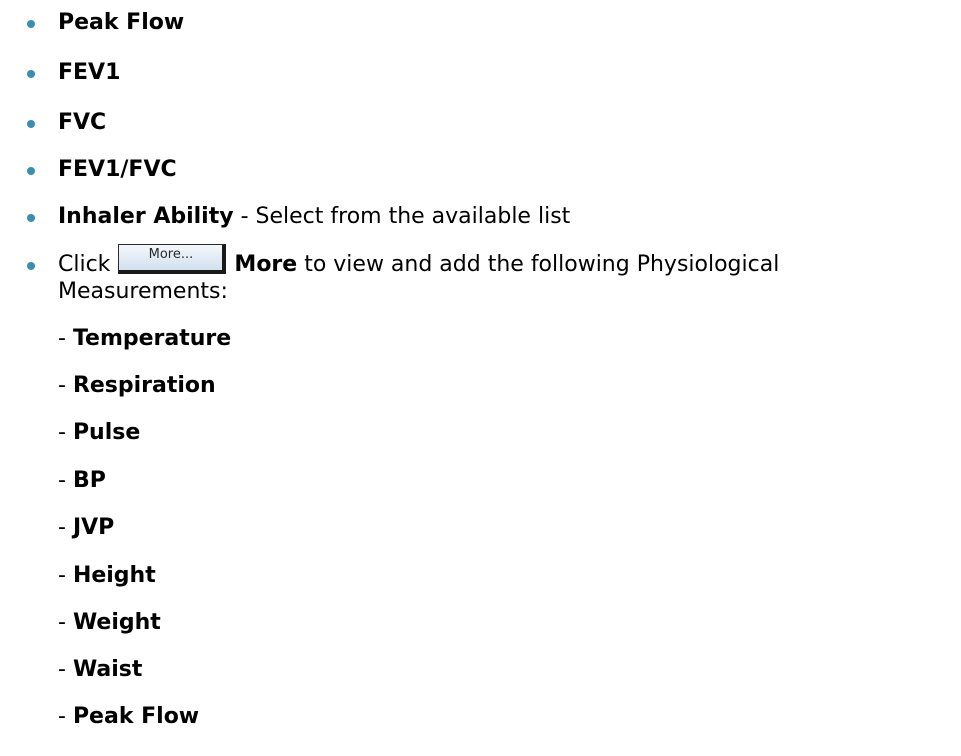 The image size is (961, 756). What do you see at coordinates (266, 264) in the screenshot?
I see `more-label: More` at bounding box center [266, 264].